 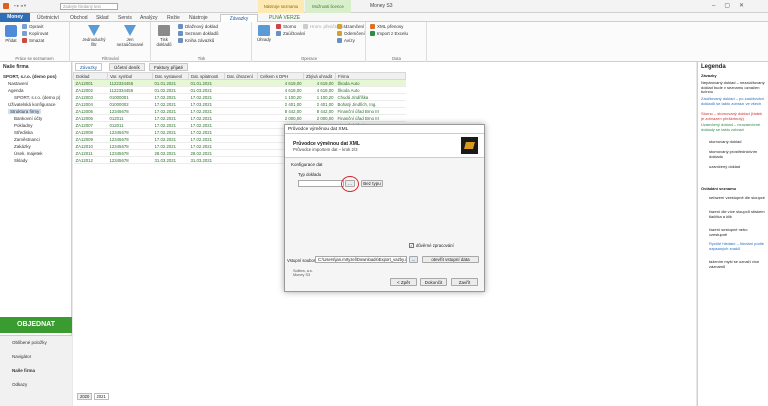 What do you see at coordinates (20, 6) in the screenshot?
I see `qat-icons: ▪ ▸ ◂ ▾` at bounding box center [20, 6].